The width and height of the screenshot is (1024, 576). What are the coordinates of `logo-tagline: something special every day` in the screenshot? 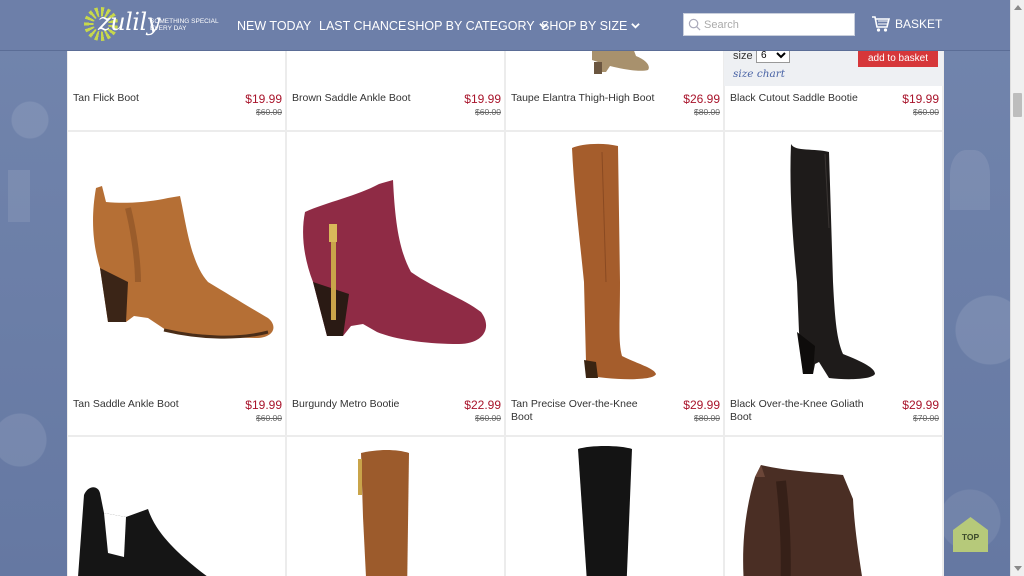 It's located at (184, 25).